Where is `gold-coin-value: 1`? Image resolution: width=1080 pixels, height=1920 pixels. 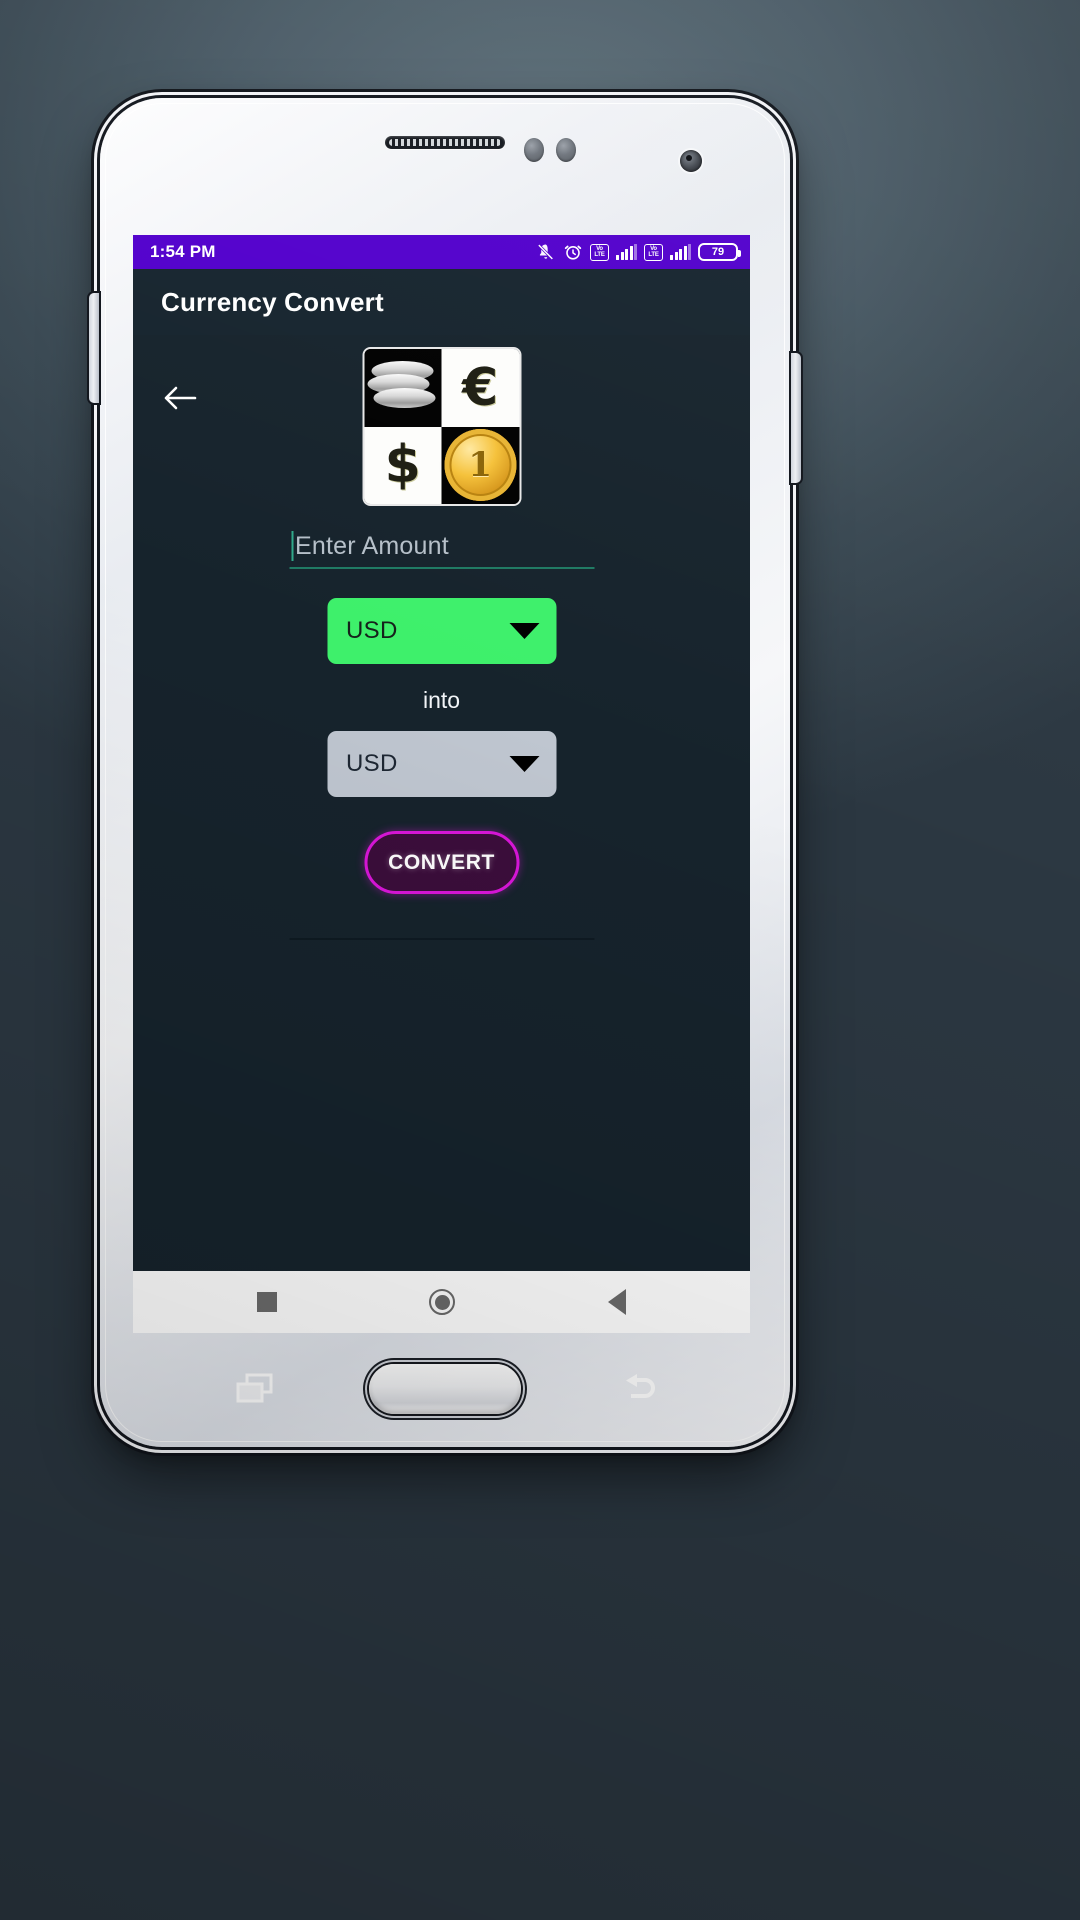
gold-coin-value: 1 is located at coordinates (480, 465).